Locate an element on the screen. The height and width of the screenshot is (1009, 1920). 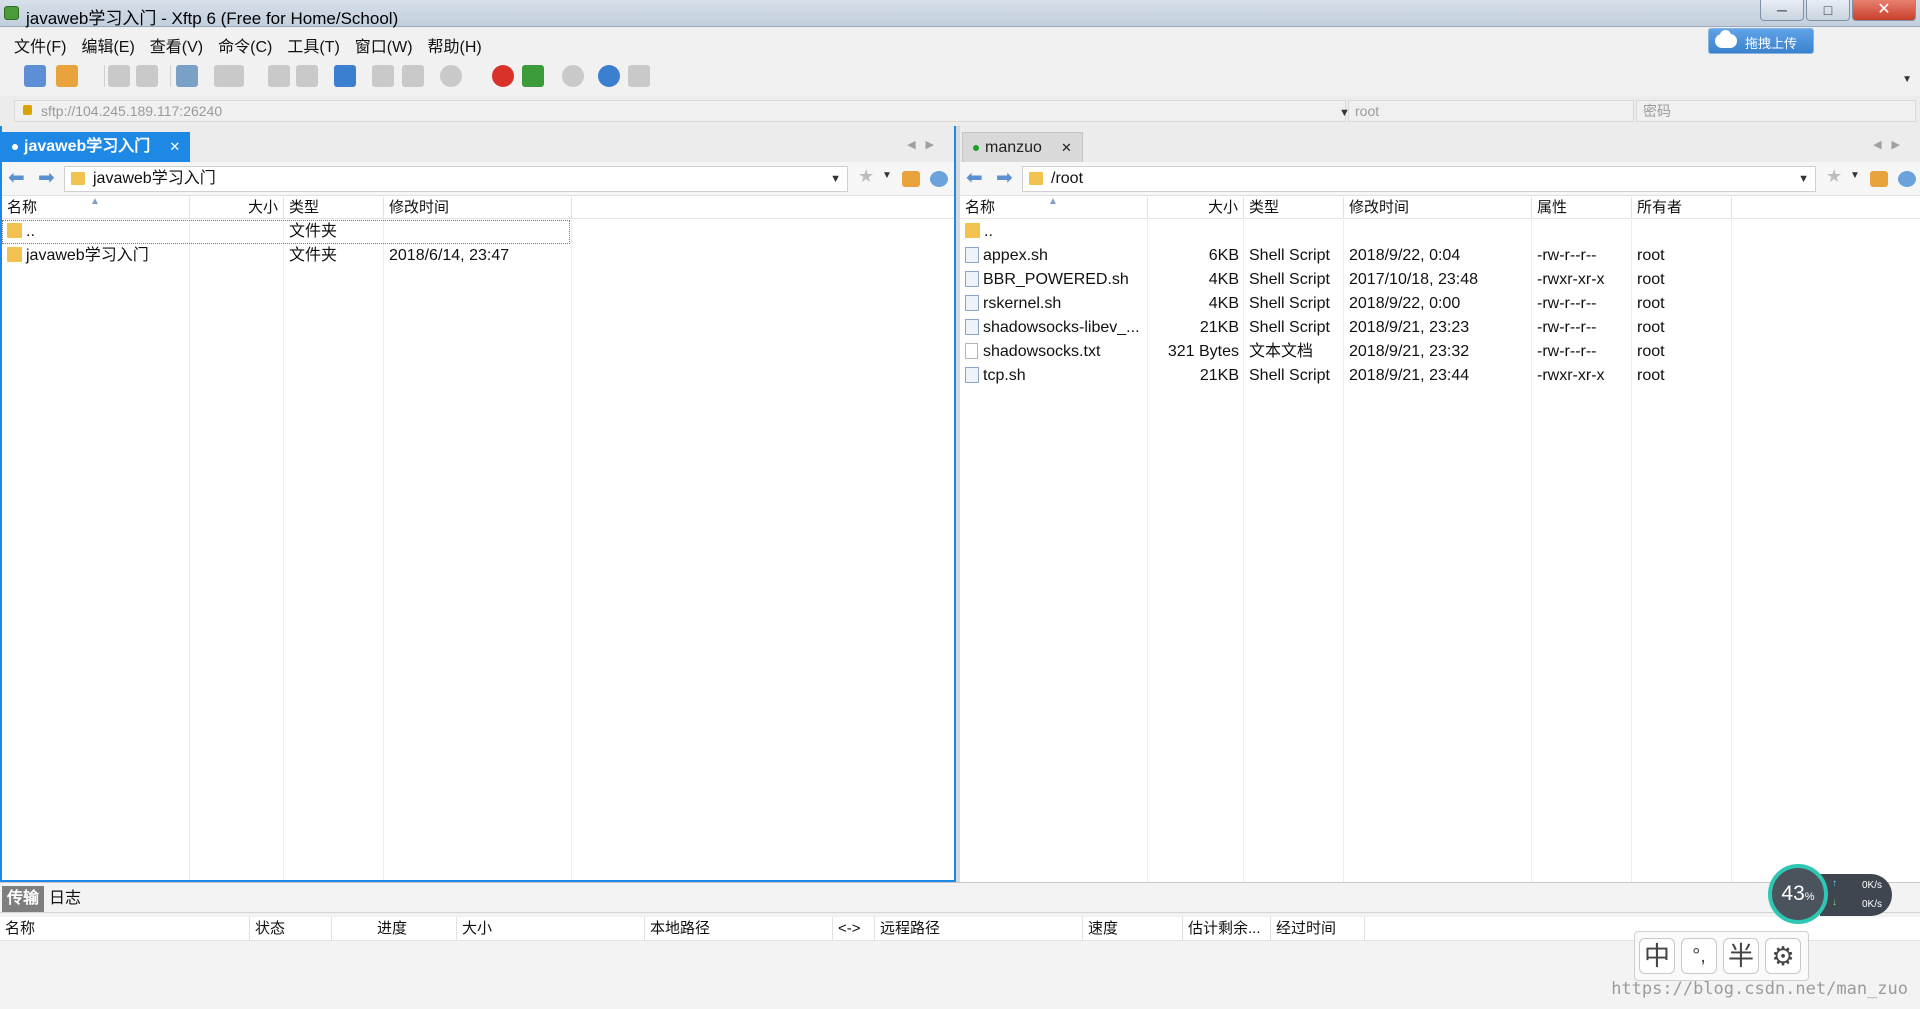
close-button: ✕ is located at coordinates (1884, 10).